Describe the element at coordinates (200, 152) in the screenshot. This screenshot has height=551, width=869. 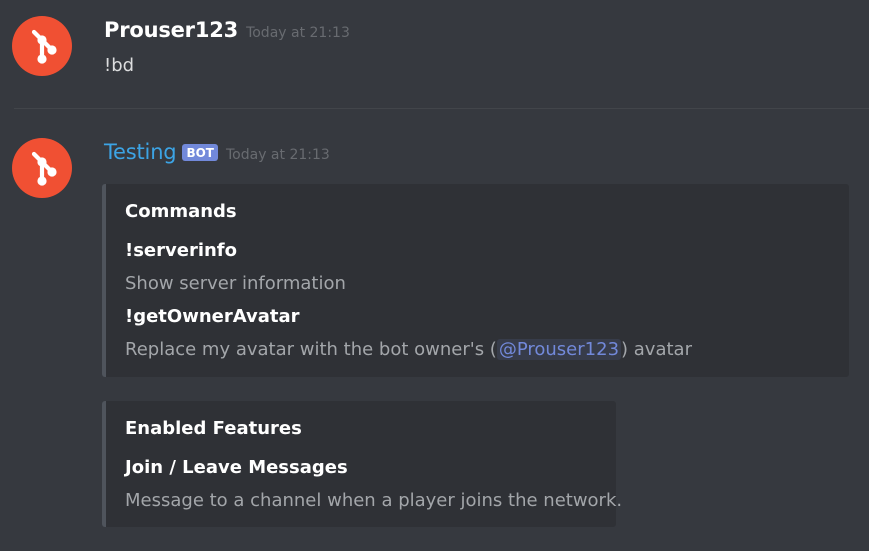
I see `bot-badge: BOT` at that location.